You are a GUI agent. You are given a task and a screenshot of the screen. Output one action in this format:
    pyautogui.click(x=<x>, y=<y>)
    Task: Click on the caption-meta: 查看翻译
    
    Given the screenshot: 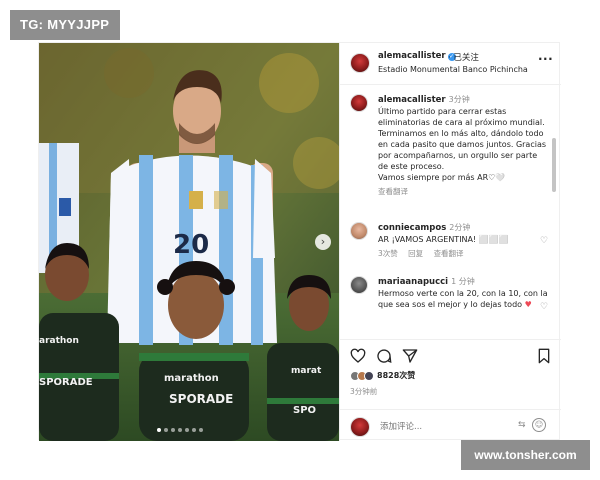 What is the action you would take?
    pyautogui.click(x=463, y=191)
    